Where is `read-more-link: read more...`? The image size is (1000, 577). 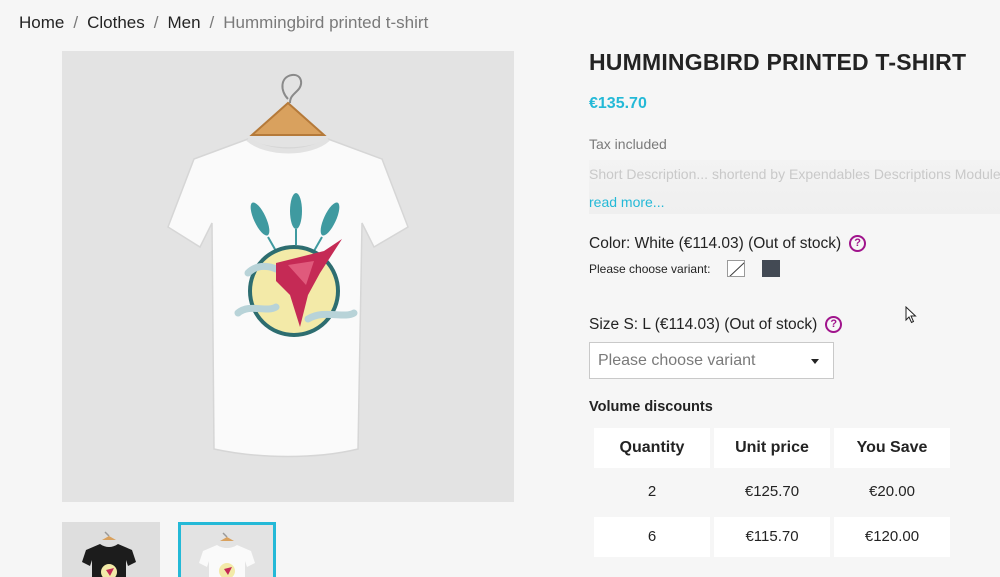 read-more-link: read more... is located at coordinates (626, 202).